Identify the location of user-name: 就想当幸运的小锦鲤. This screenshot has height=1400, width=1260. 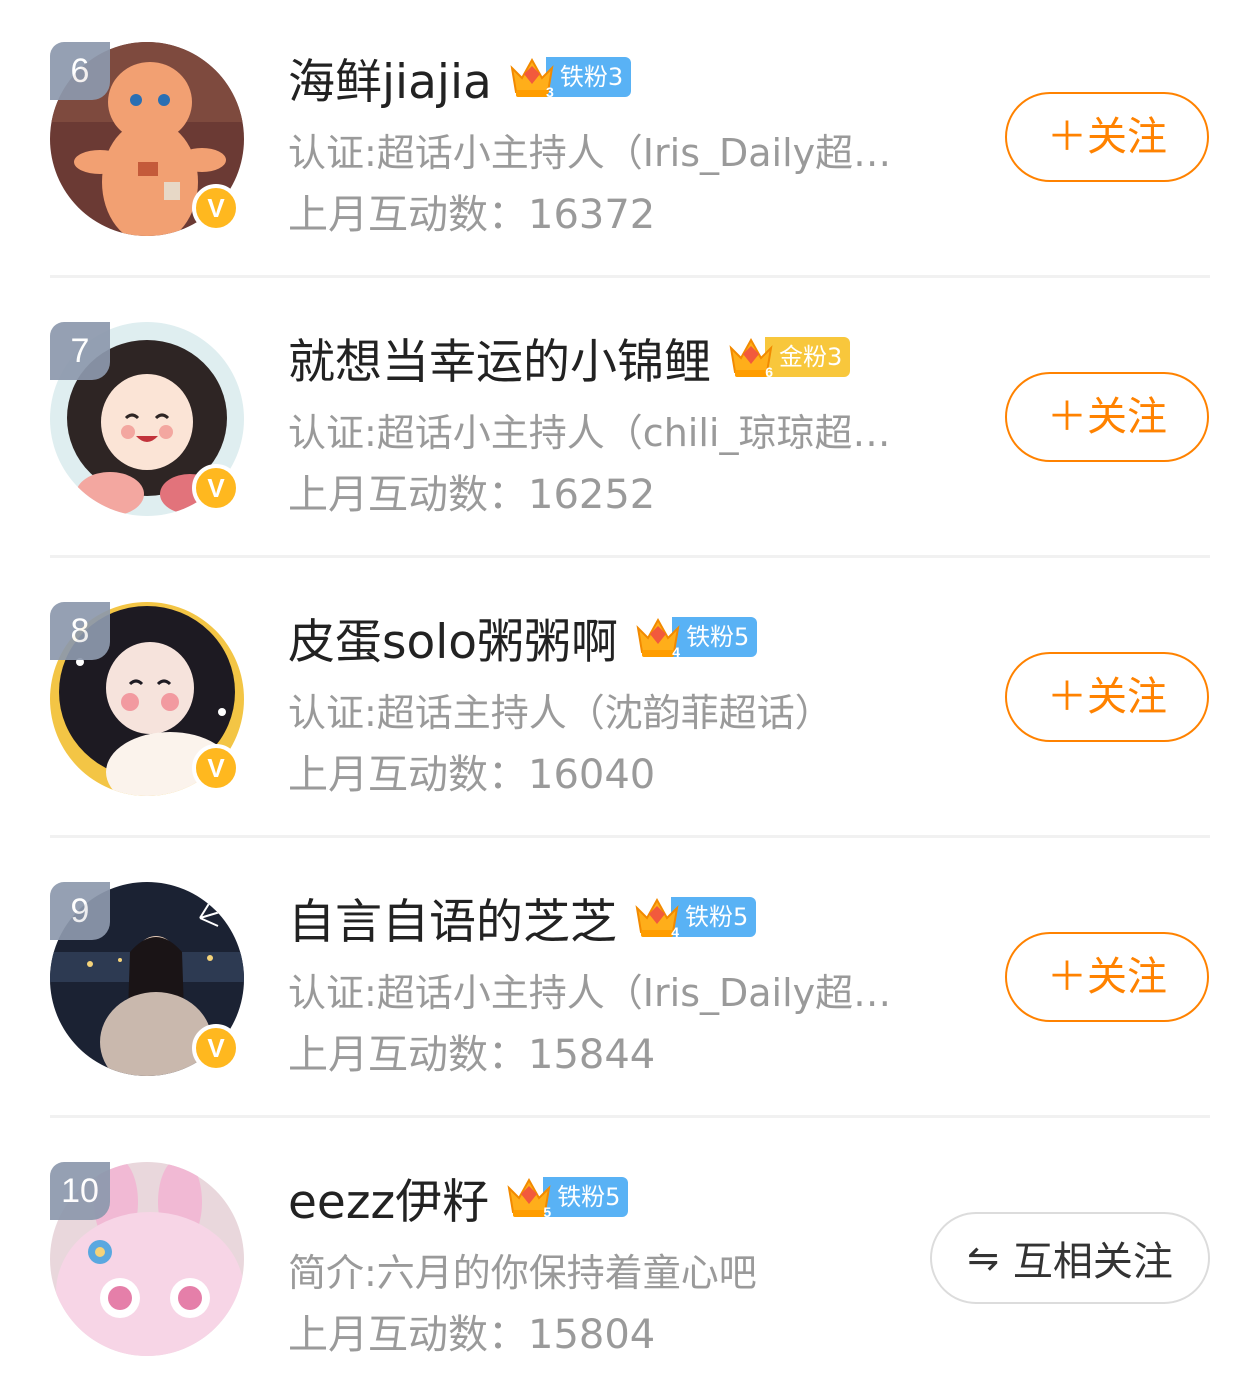
(499, 357).